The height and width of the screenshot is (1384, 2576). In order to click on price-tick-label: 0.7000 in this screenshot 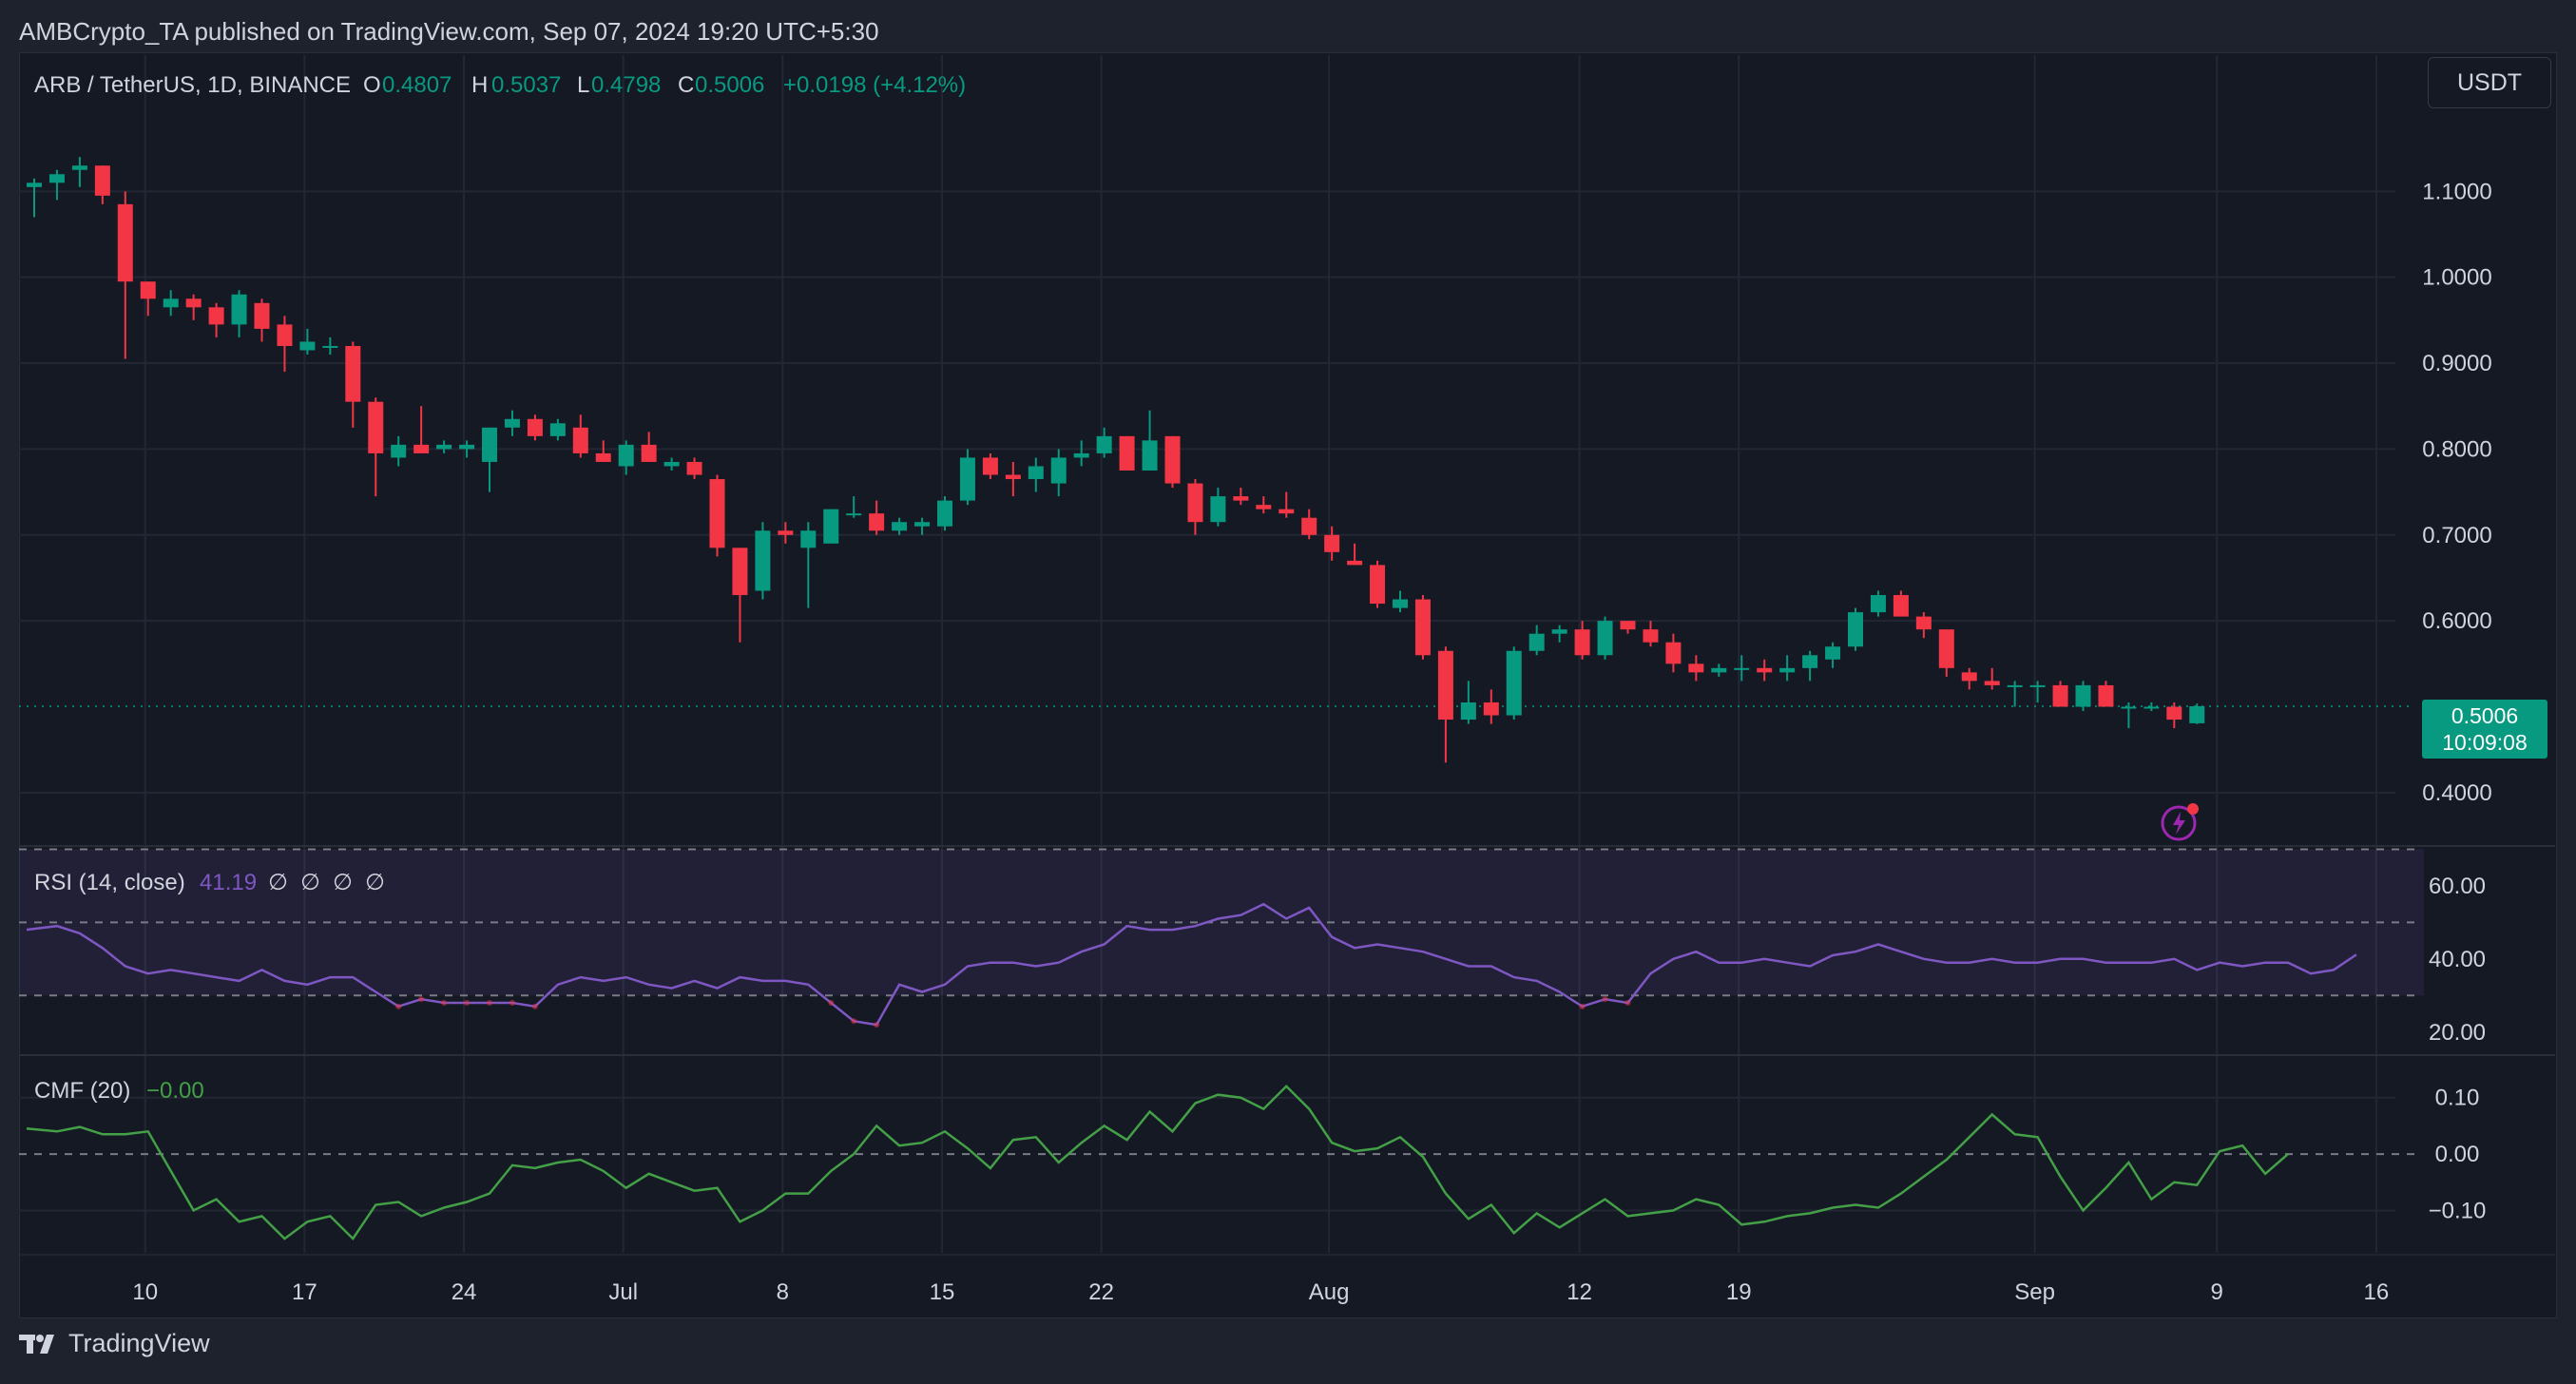, I will do `click(2456, 535)`.